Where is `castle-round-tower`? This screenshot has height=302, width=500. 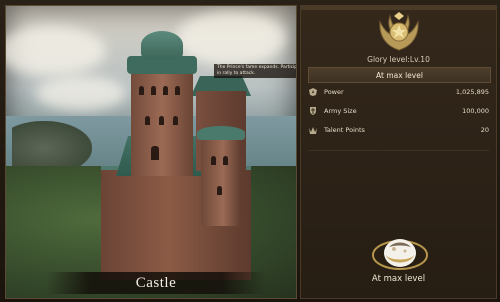
castle-round-tower is located at coordinates (221, 181).